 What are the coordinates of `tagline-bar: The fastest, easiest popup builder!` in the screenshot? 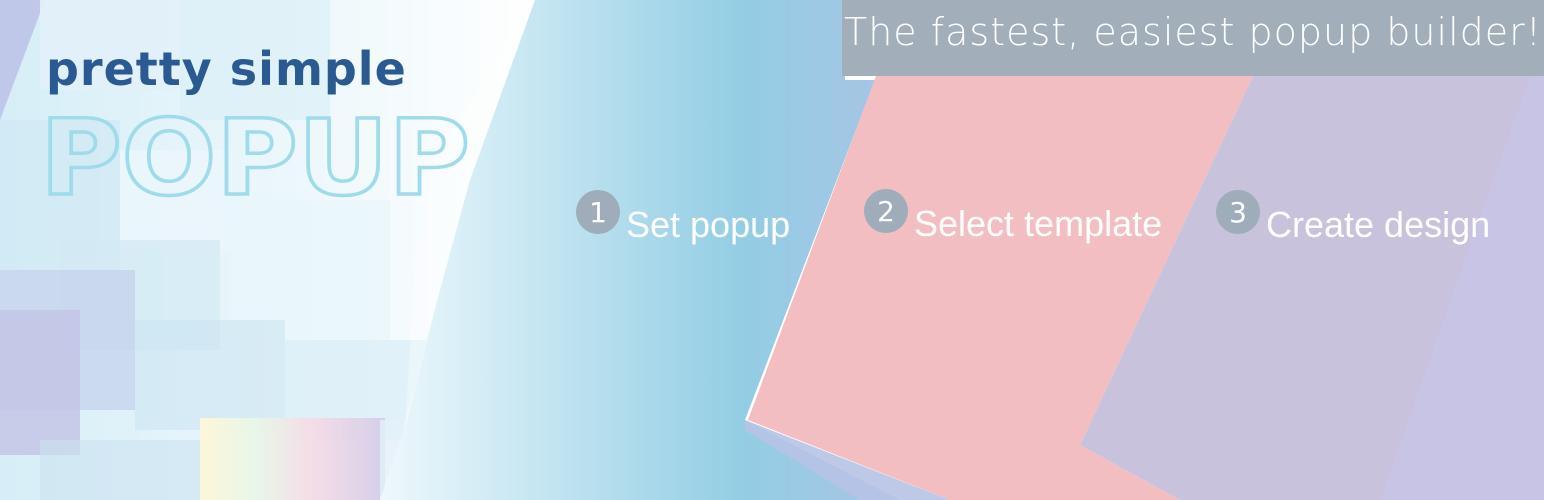 It's located at (1193, 38).